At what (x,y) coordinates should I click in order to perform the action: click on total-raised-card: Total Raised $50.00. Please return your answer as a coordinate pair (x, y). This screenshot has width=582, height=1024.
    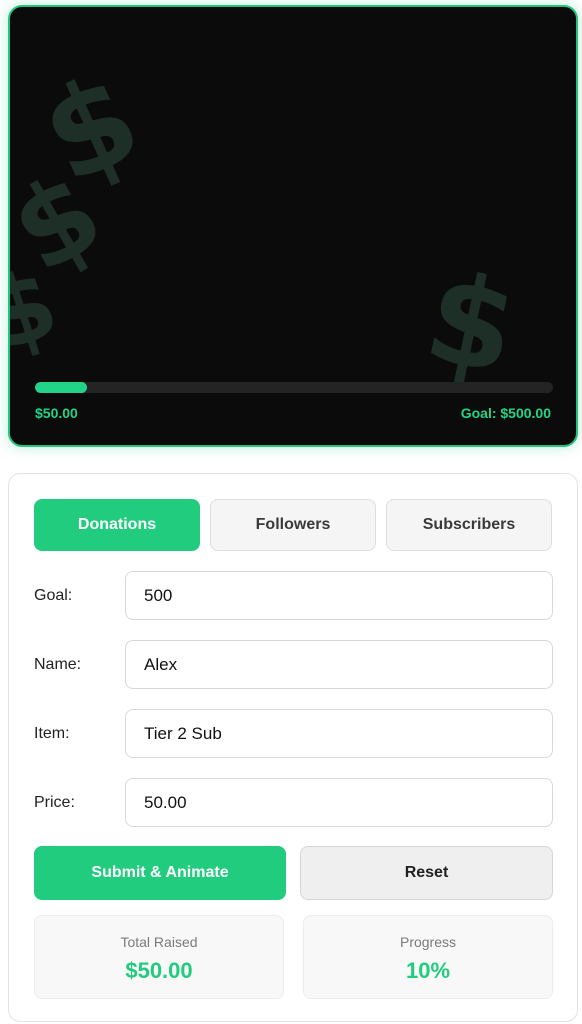
    Looking at the image, I should click on (159, 957).